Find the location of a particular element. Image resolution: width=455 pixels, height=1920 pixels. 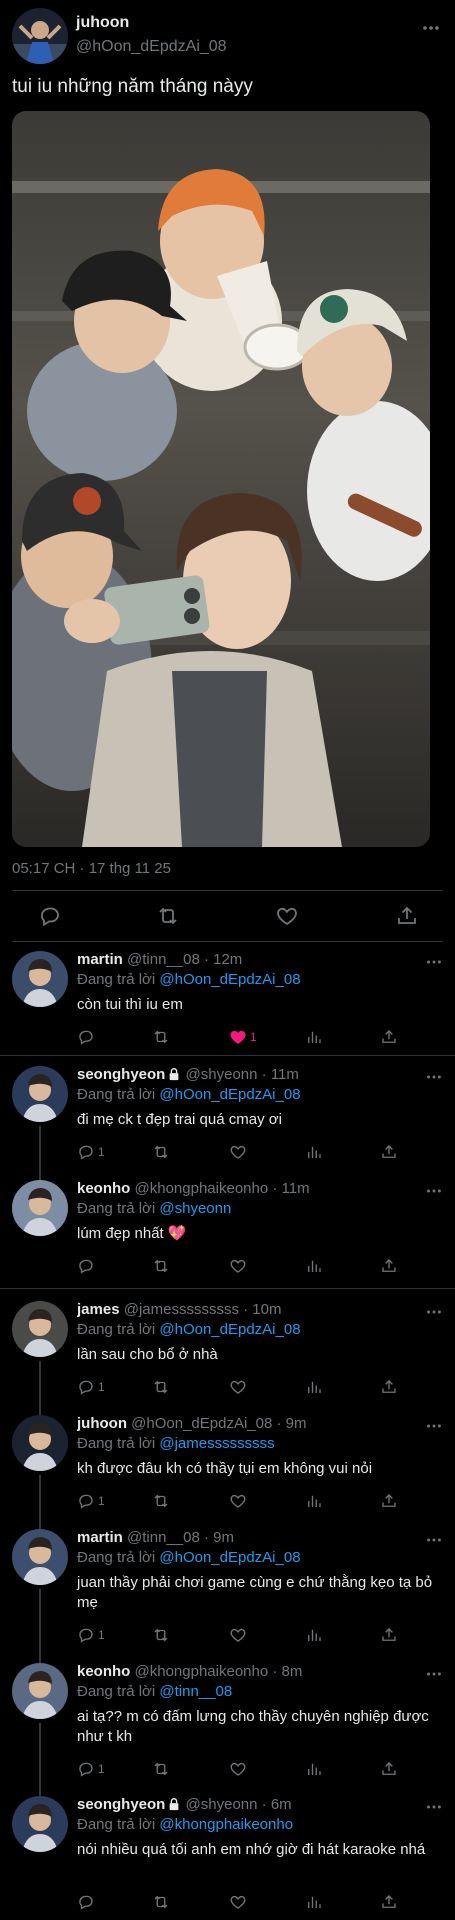

reply-text: lúm đẹp nhất 💖 is located at coordinates (132, 1233).